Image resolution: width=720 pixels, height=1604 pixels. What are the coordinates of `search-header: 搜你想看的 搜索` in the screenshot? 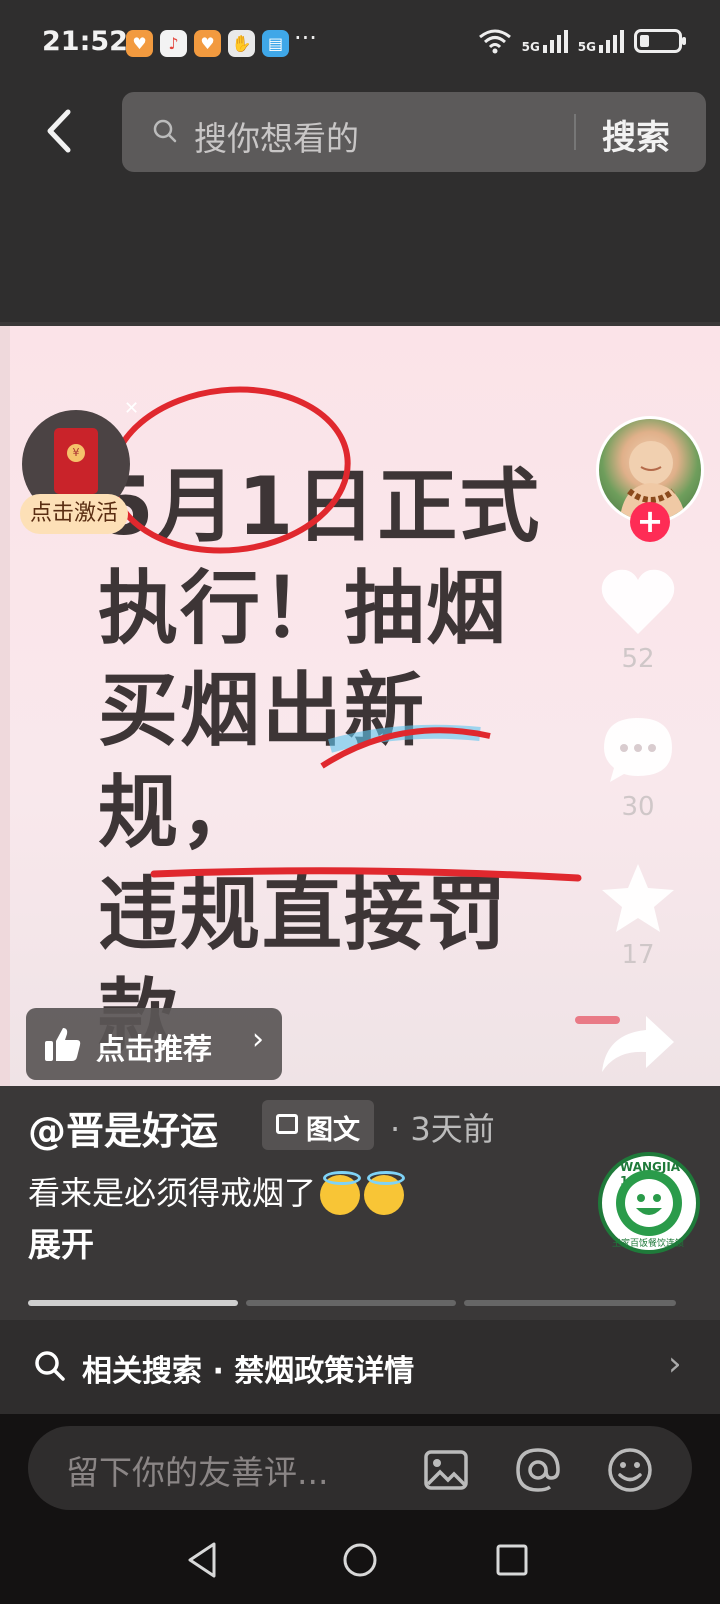 It's located at (360, 206).